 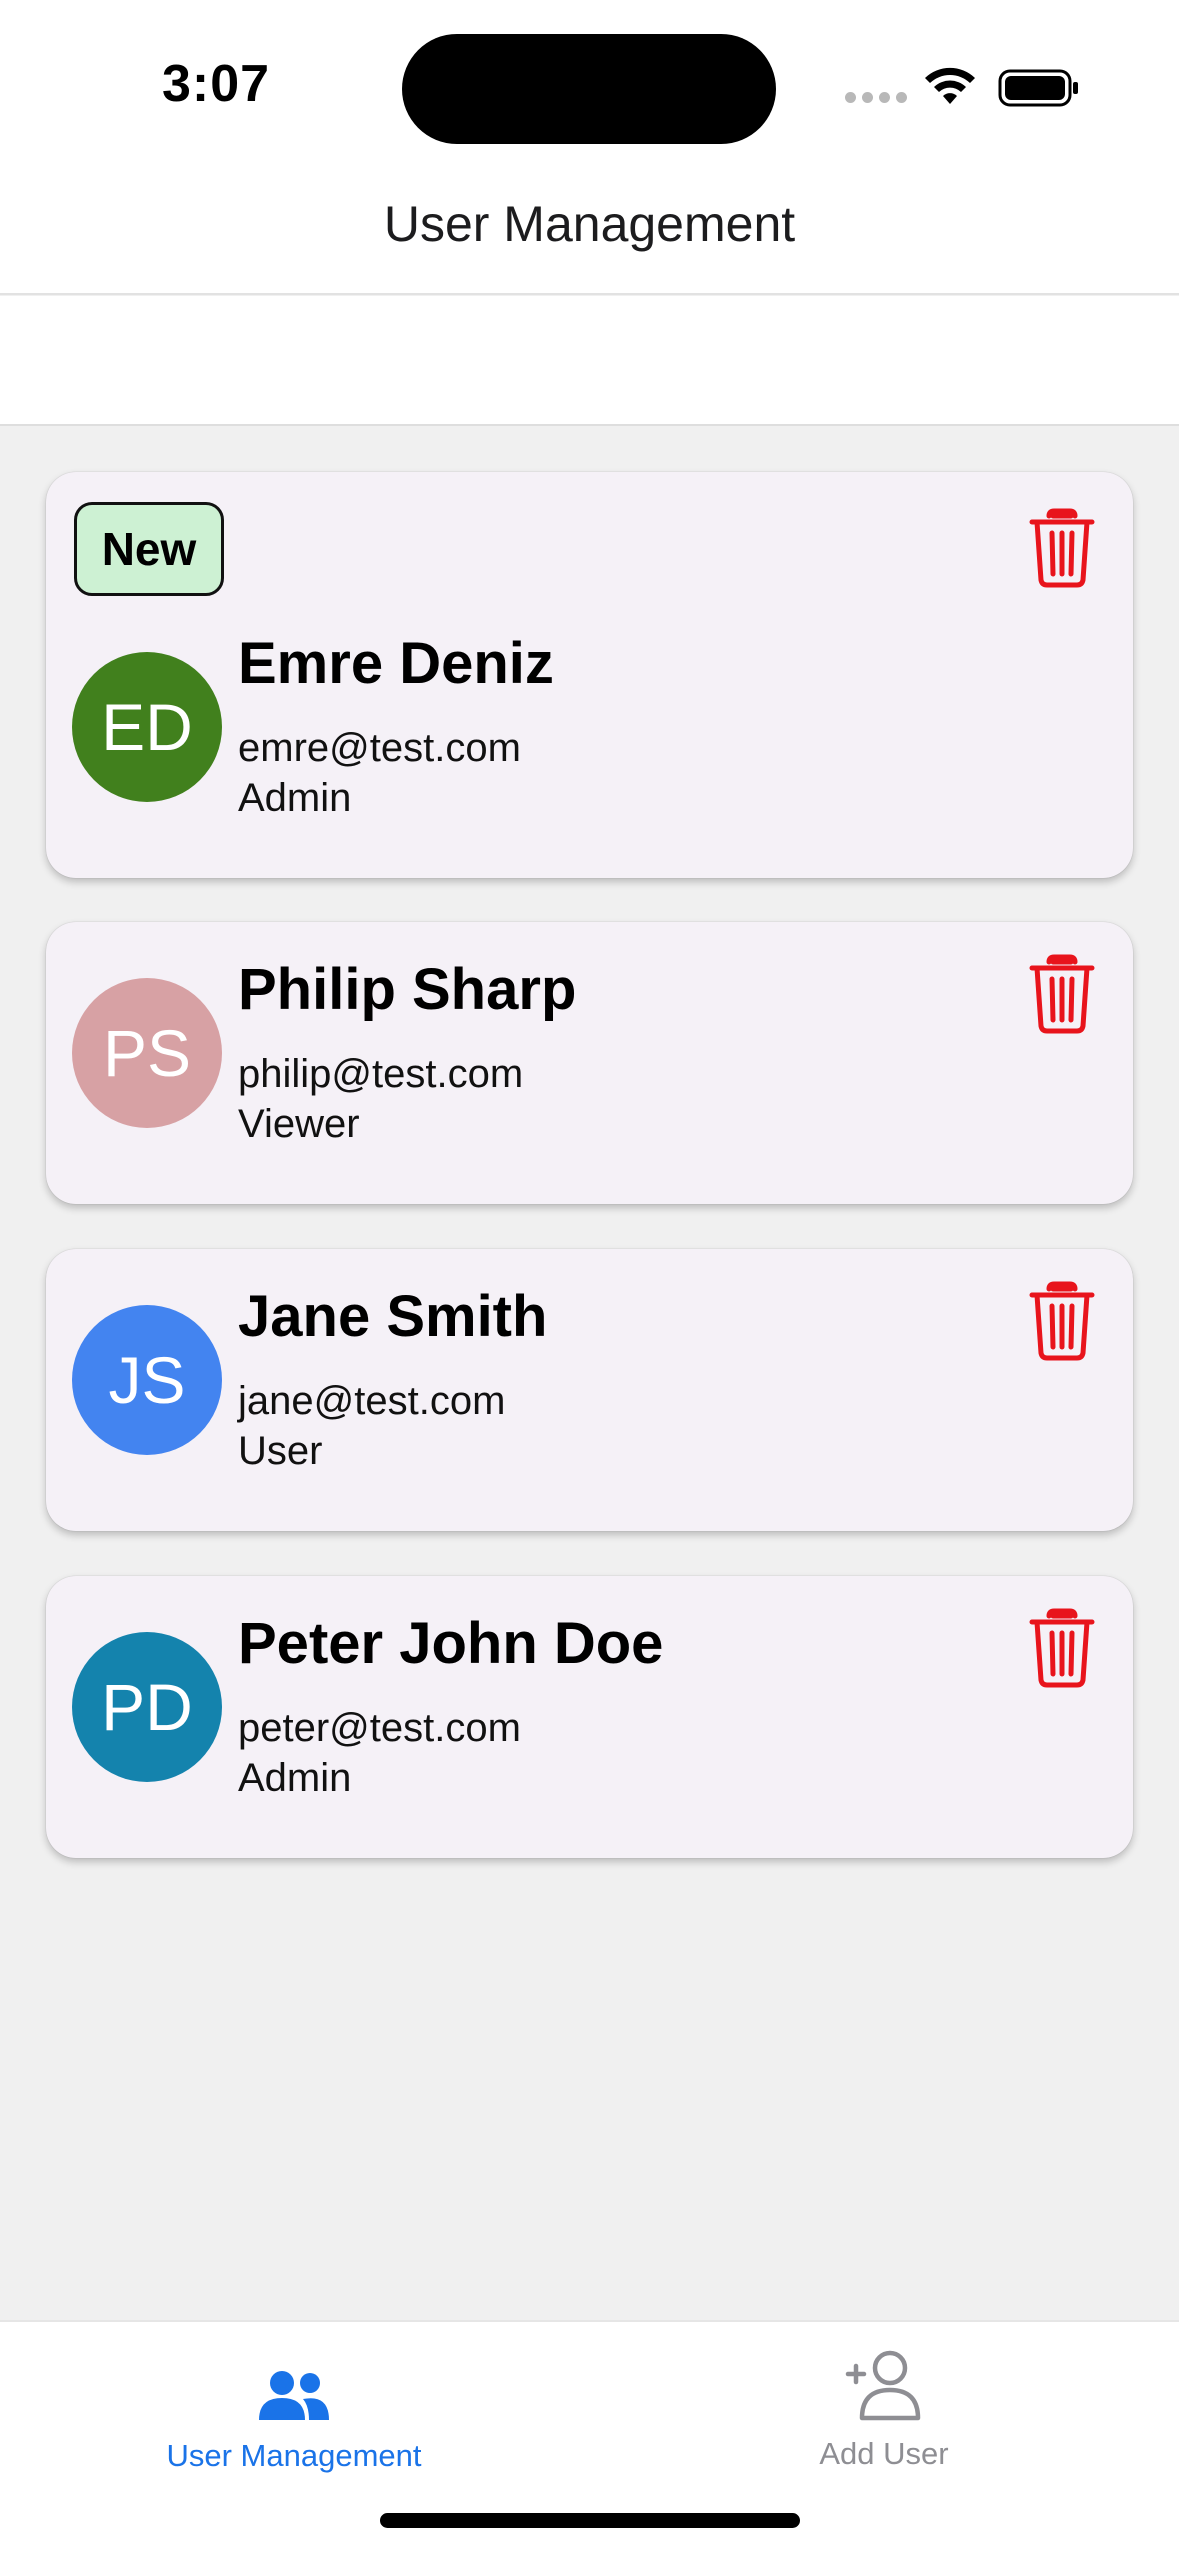 What do you see at coordinates (396, 663) in the screenshot?
I see `user-name: Emre Deniz` at bounding box center [396, 663].